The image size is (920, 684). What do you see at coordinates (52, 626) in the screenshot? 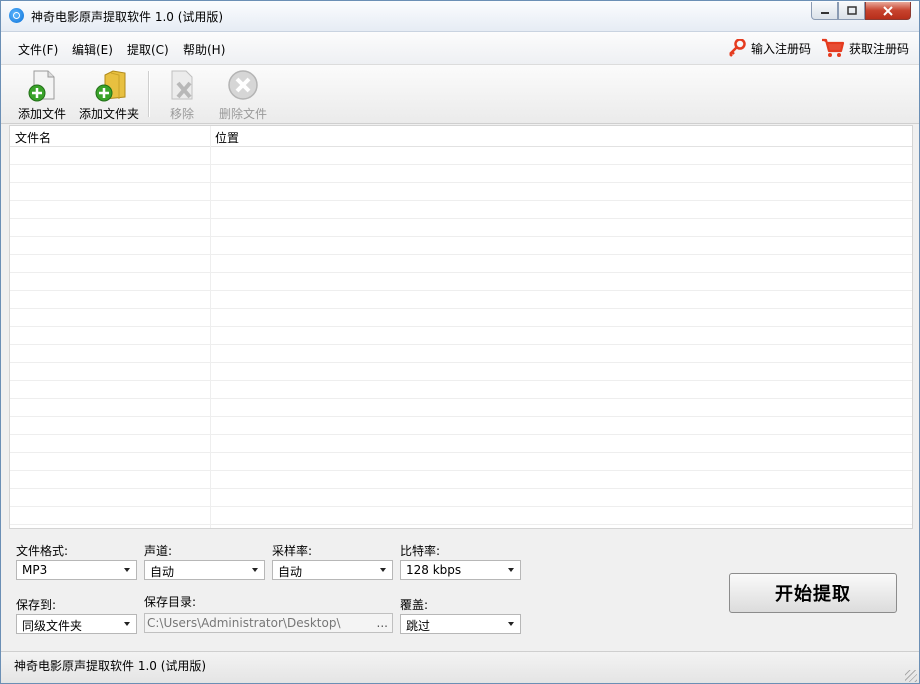
I see `save-to-value: 同级文件夹` at bounding box center [52, 626].